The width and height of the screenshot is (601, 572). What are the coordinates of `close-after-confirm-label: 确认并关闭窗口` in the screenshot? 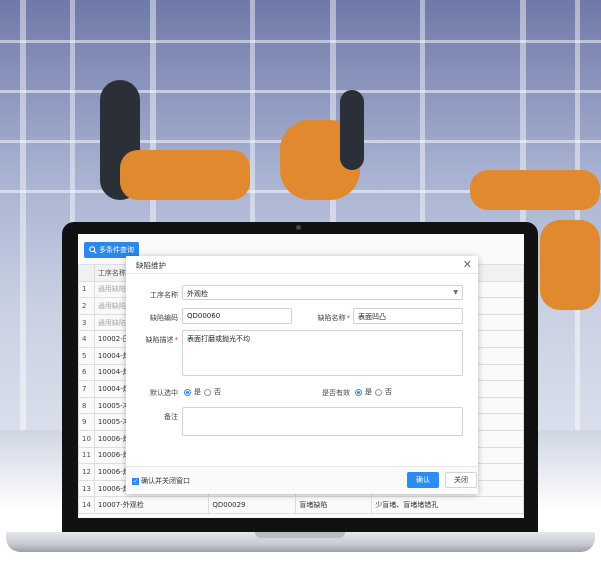 It's located at (165, 481).